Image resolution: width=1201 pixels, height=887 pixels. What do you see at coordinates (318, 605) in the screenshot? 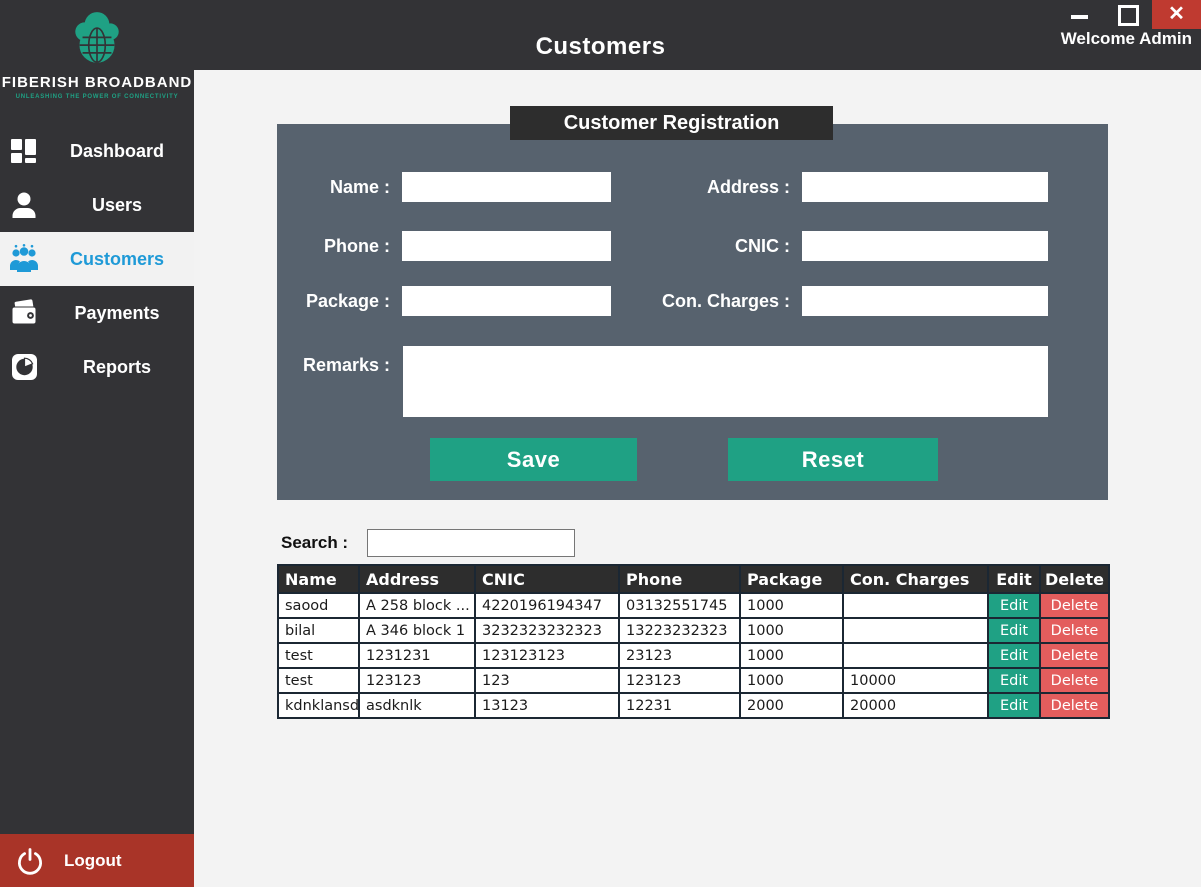
I see `cell-name: saood` at bounding box center [318, 605].